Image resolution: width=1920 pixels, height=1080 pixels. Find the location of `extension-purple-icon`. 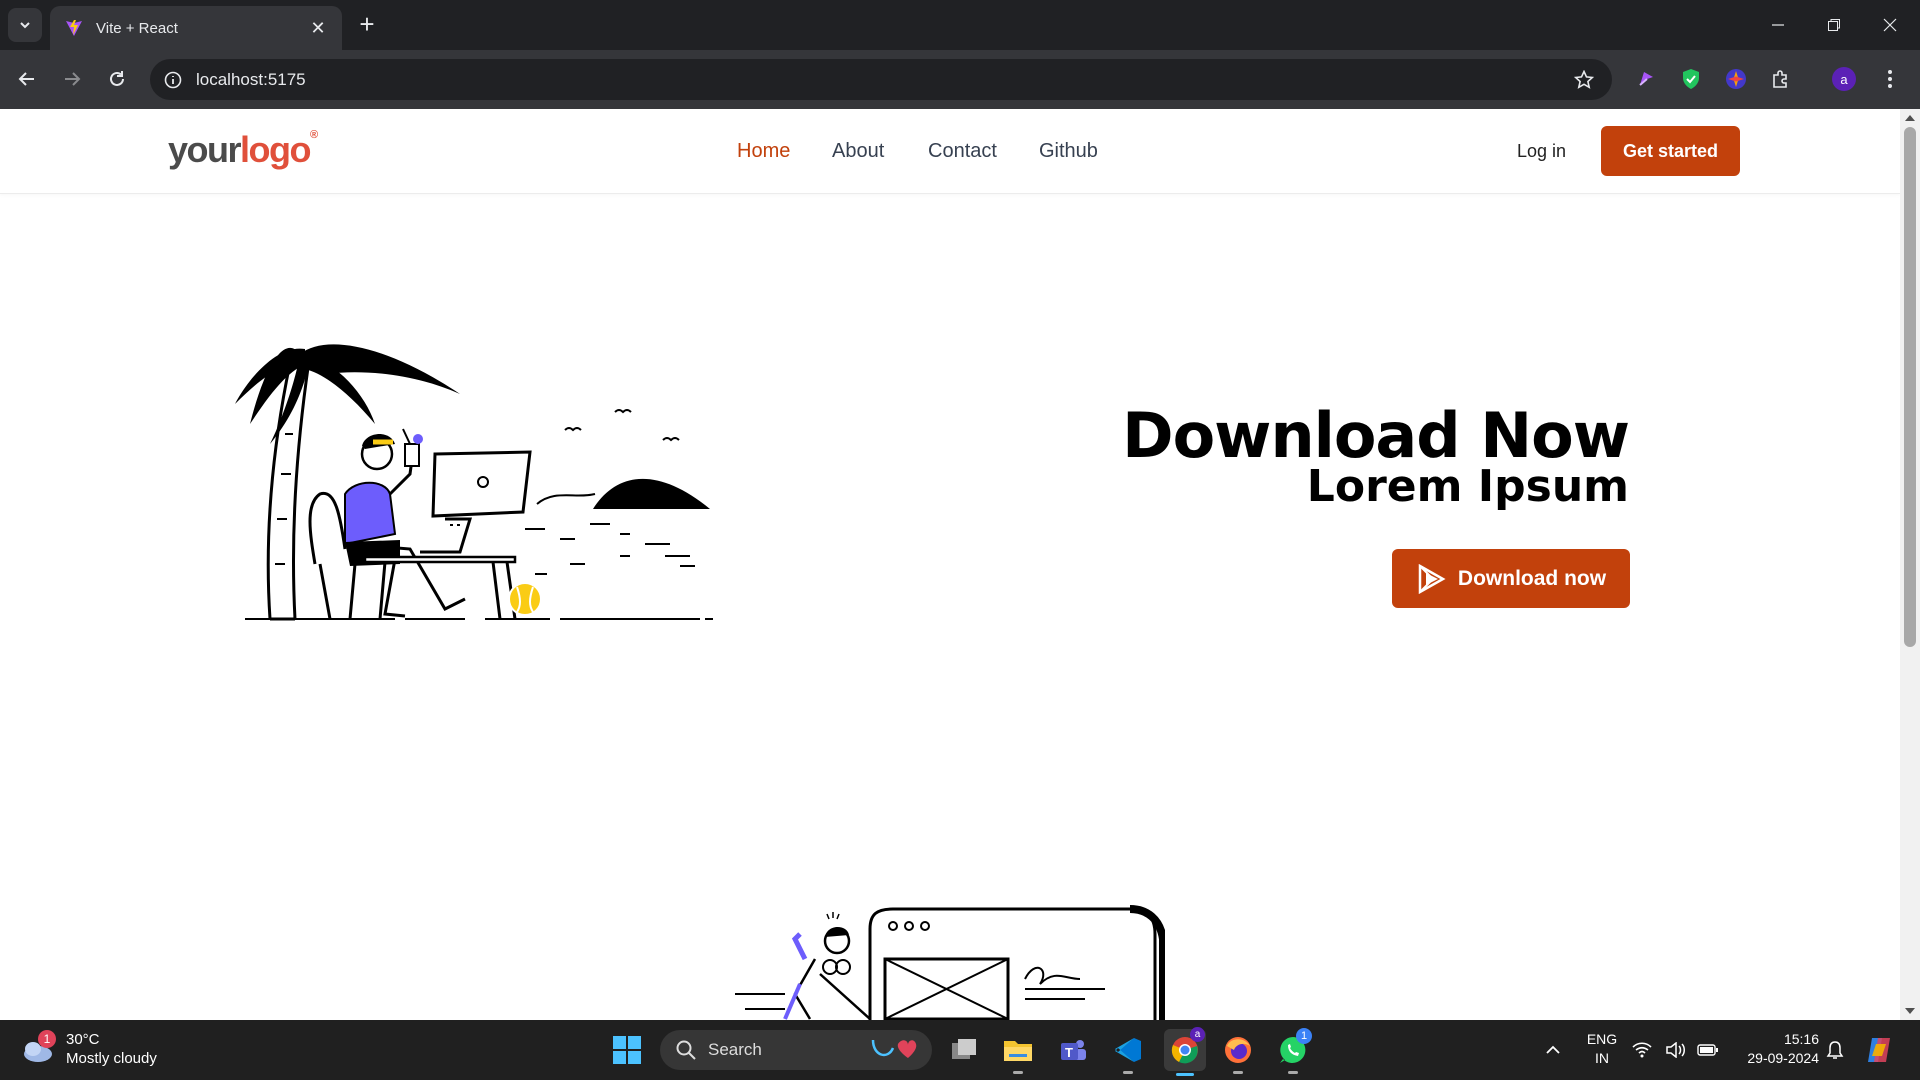

extension-purple-icon is located at coordinates (1646, 79).